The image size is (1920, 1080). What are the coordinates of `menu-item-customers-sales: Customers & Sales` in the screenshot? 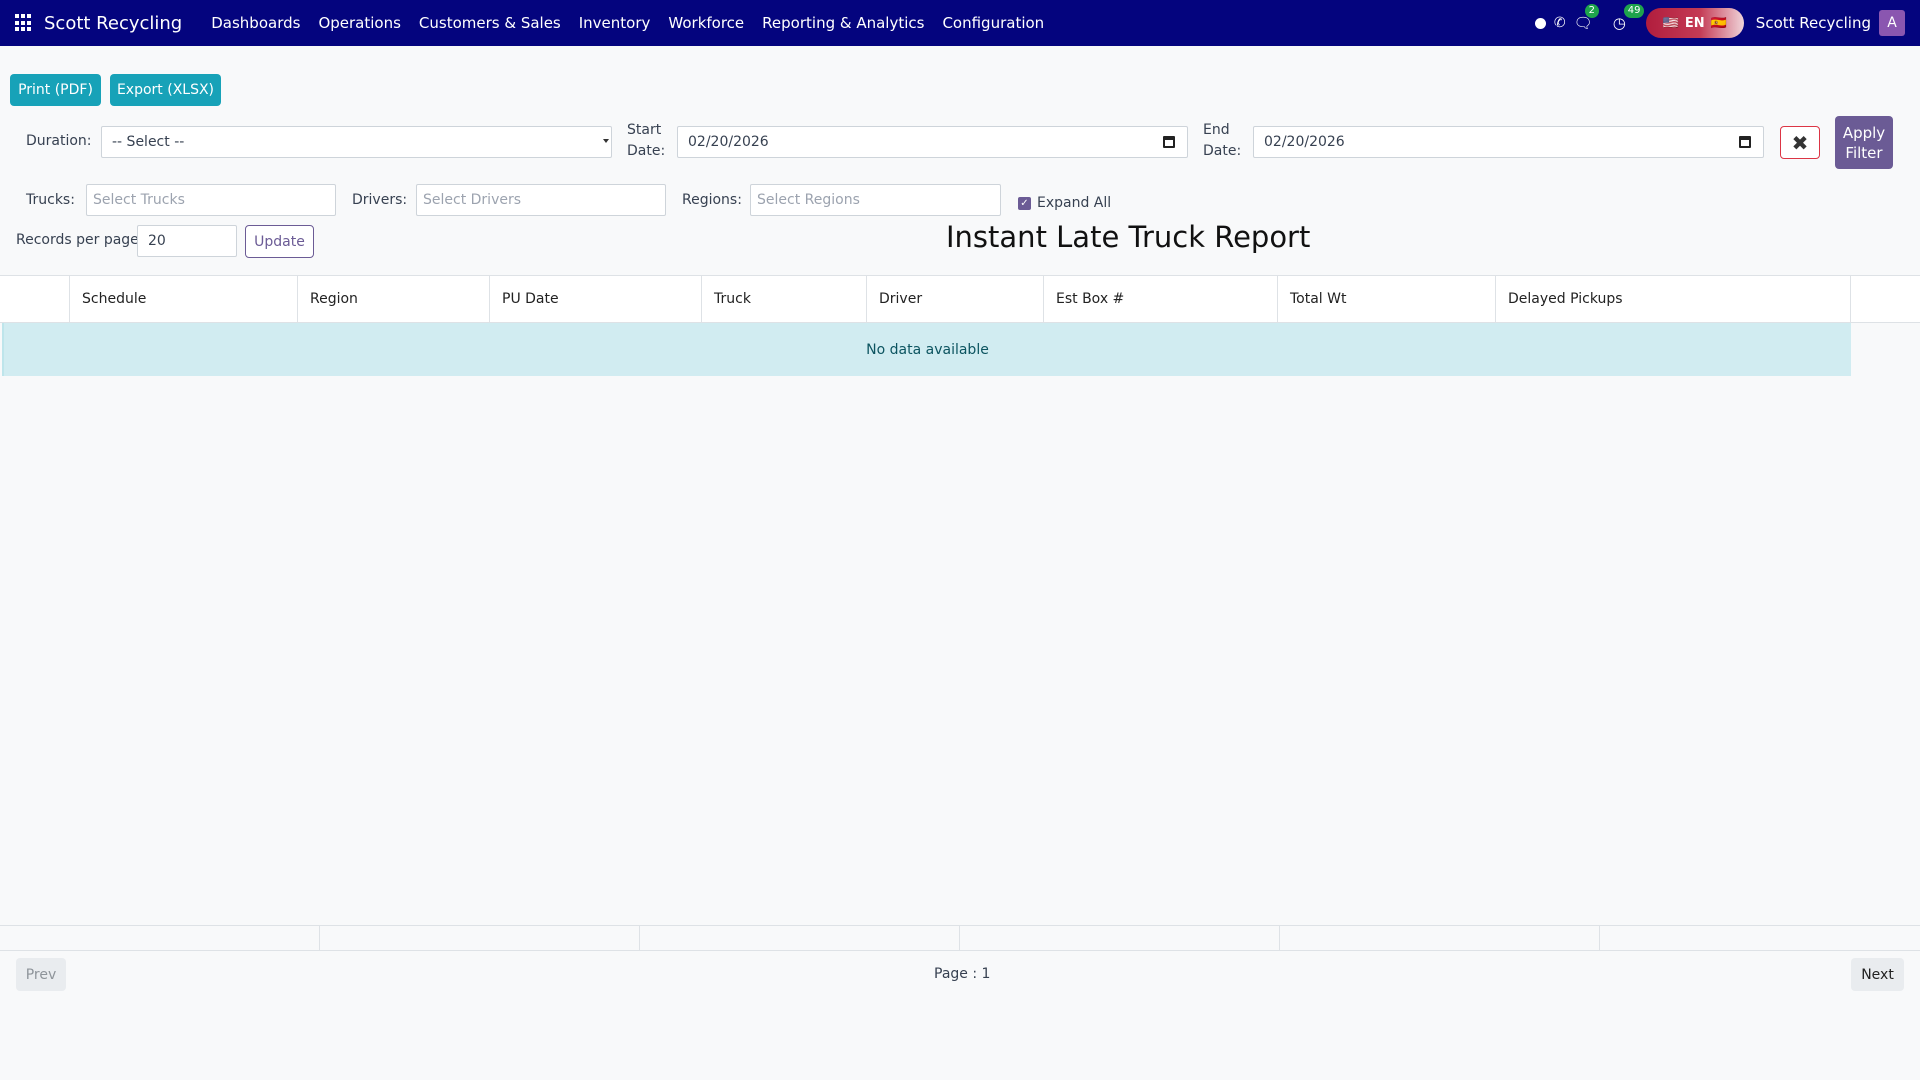 It's located at (490, 23).